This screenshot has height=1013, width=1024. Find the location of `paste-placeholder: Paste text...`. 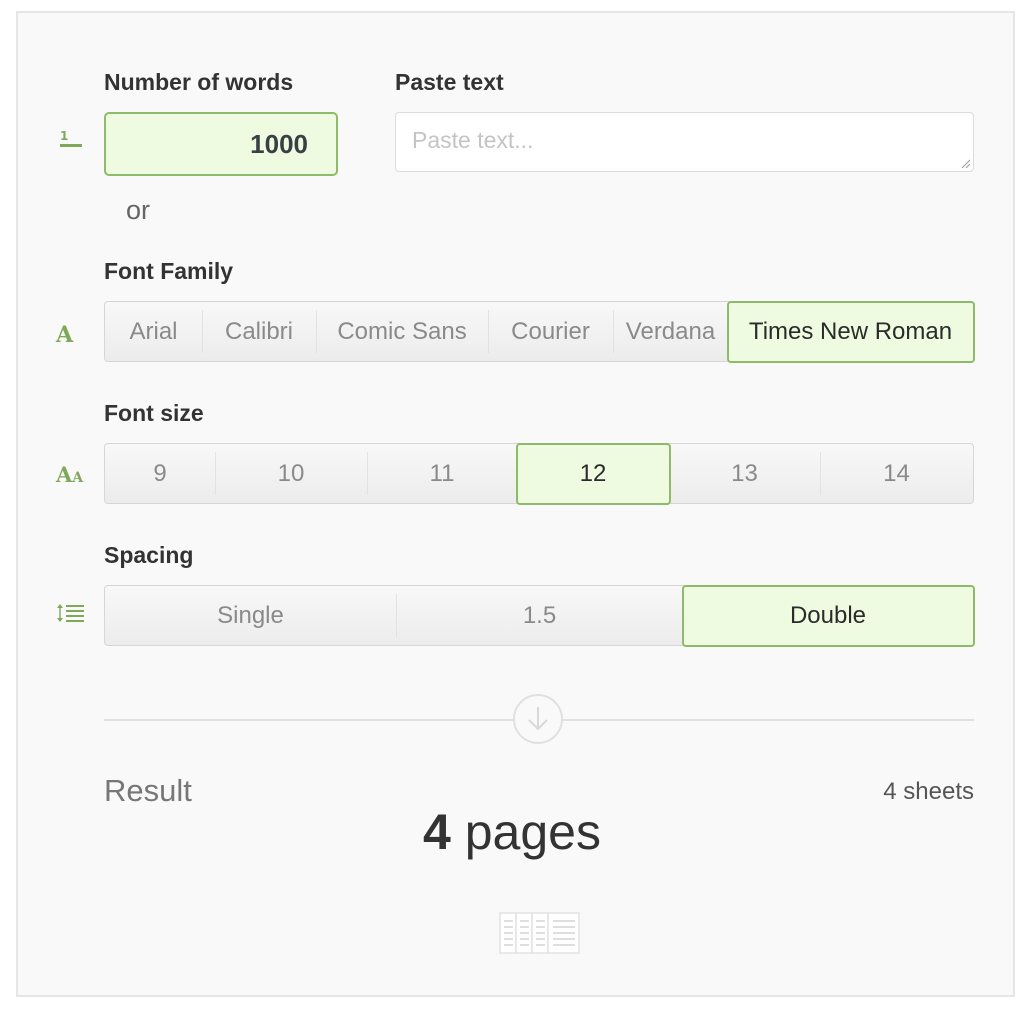

paste-placeholder: Paste text... is located at coordinates (473, 140).